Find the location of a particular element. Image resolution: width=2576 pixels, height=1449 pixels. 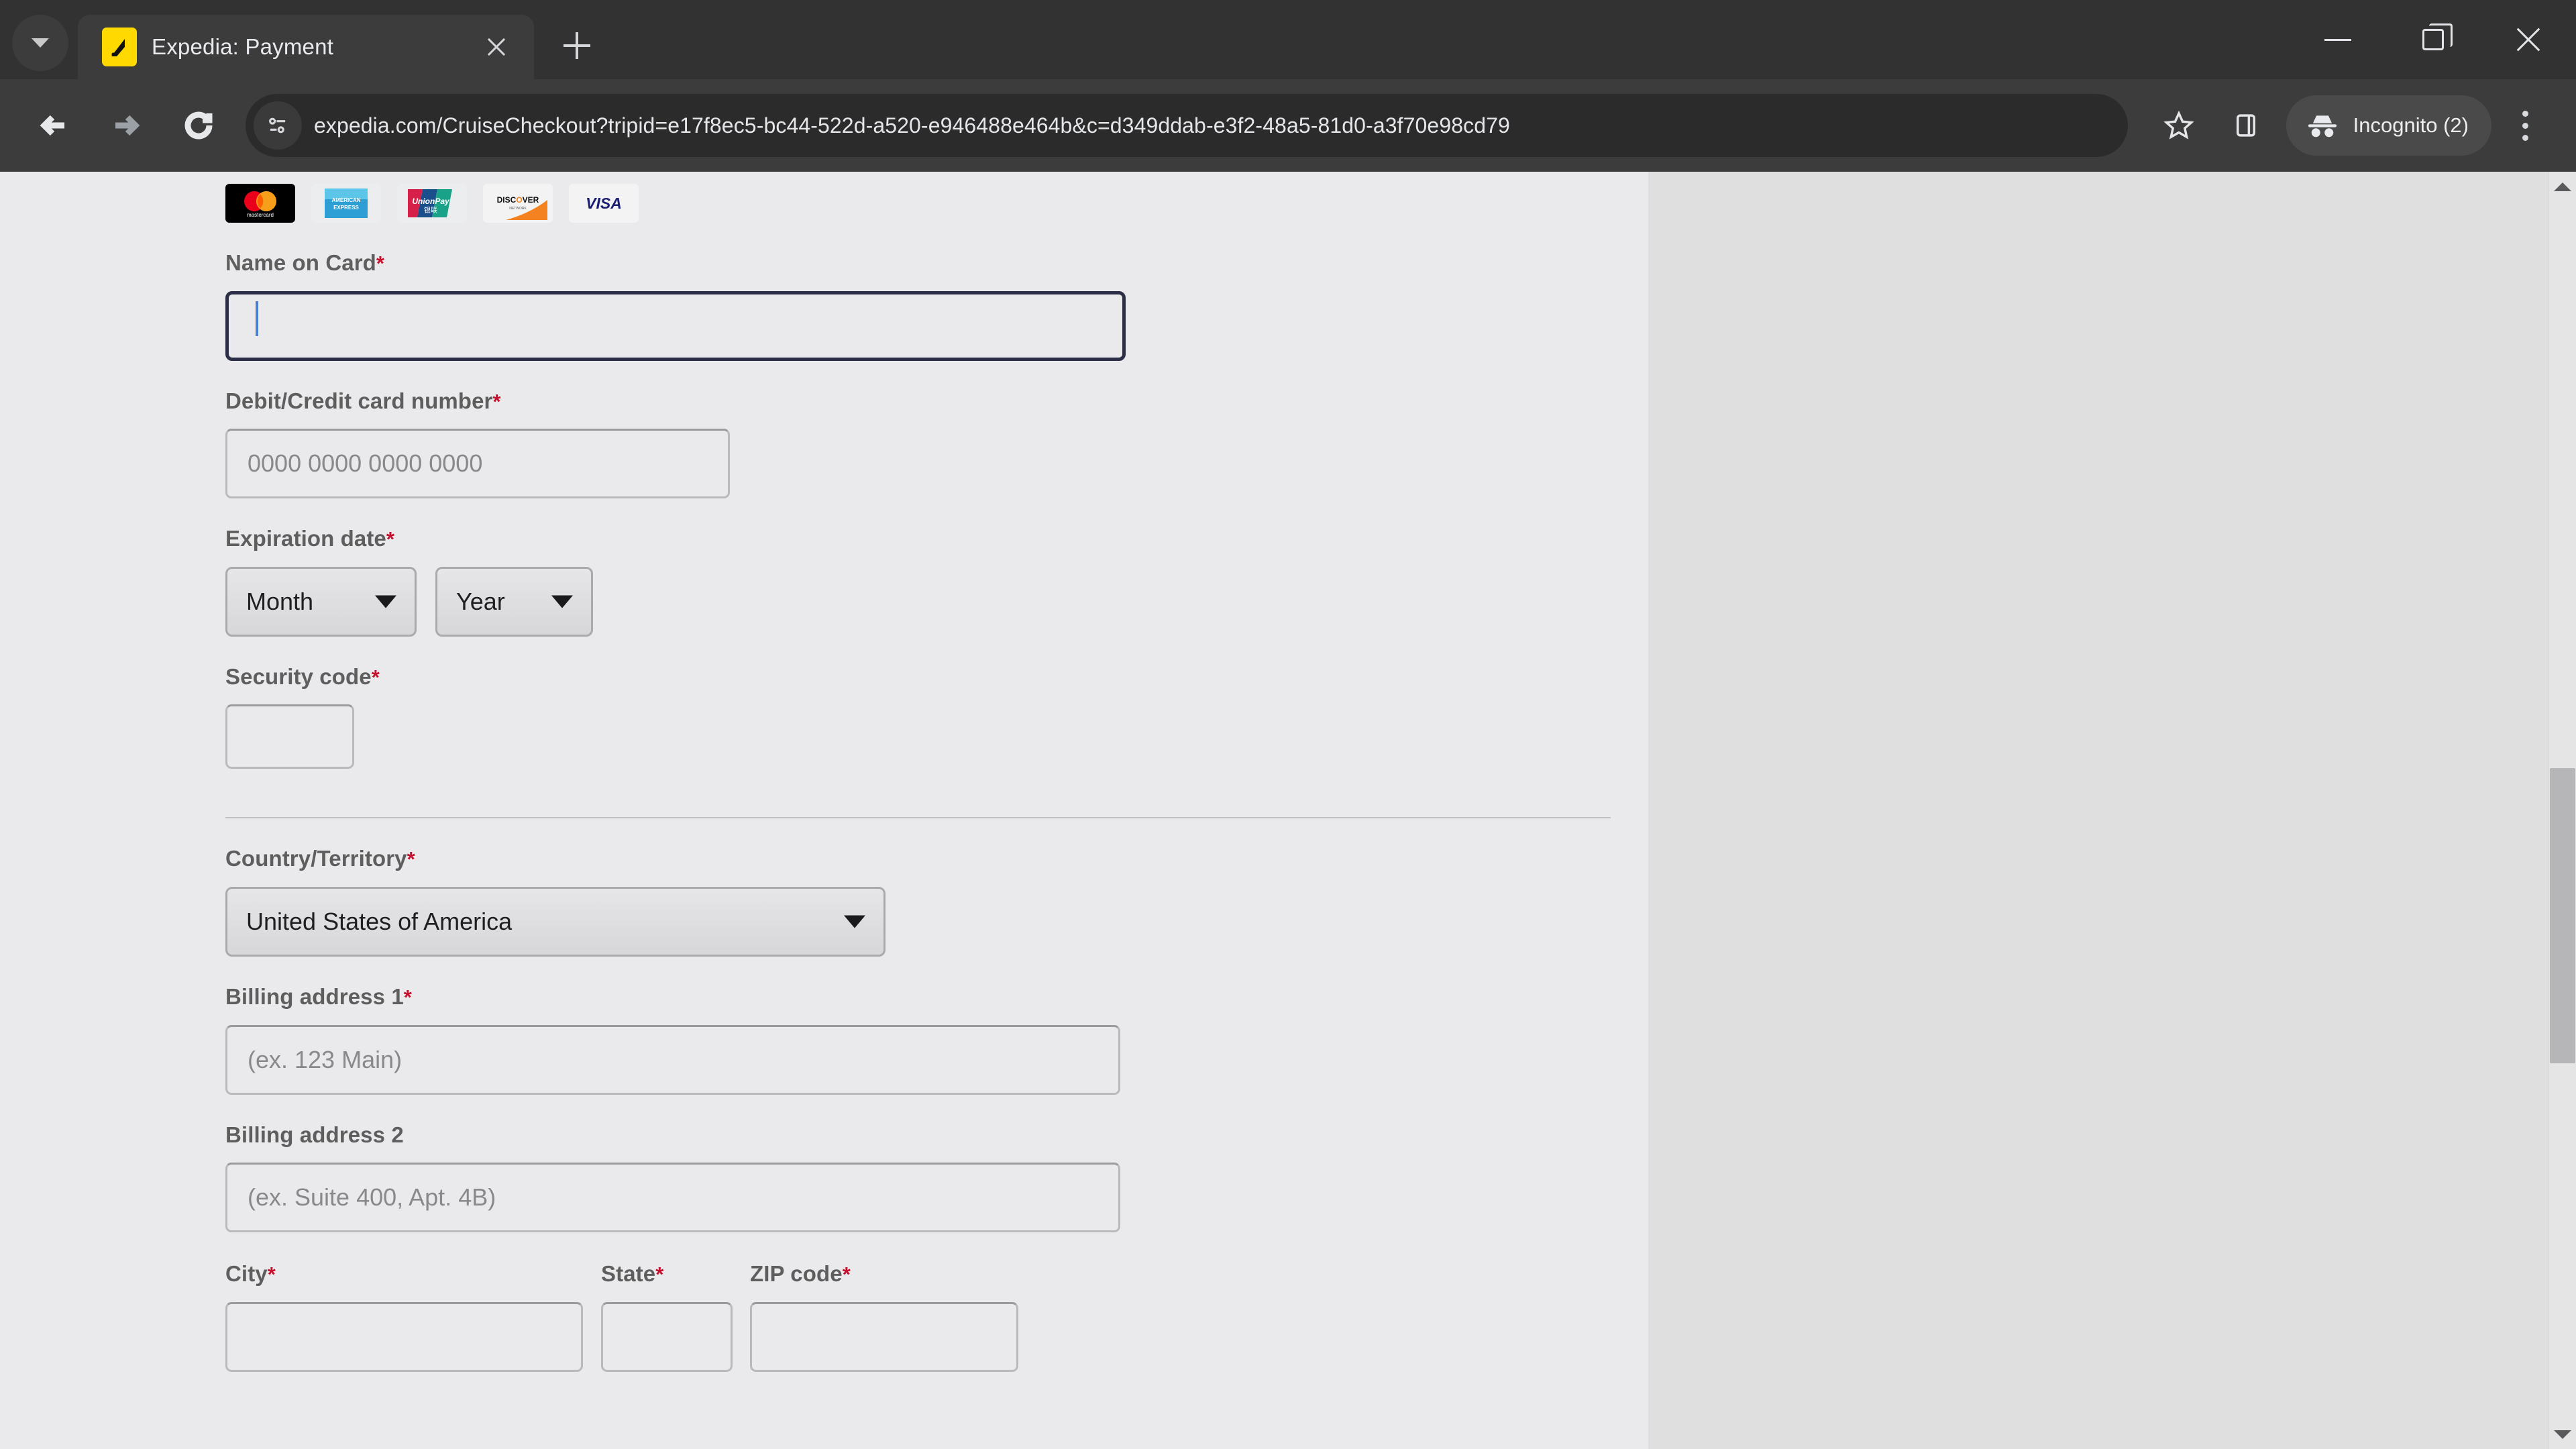

star-icon is located at coordinates (2178, 125).